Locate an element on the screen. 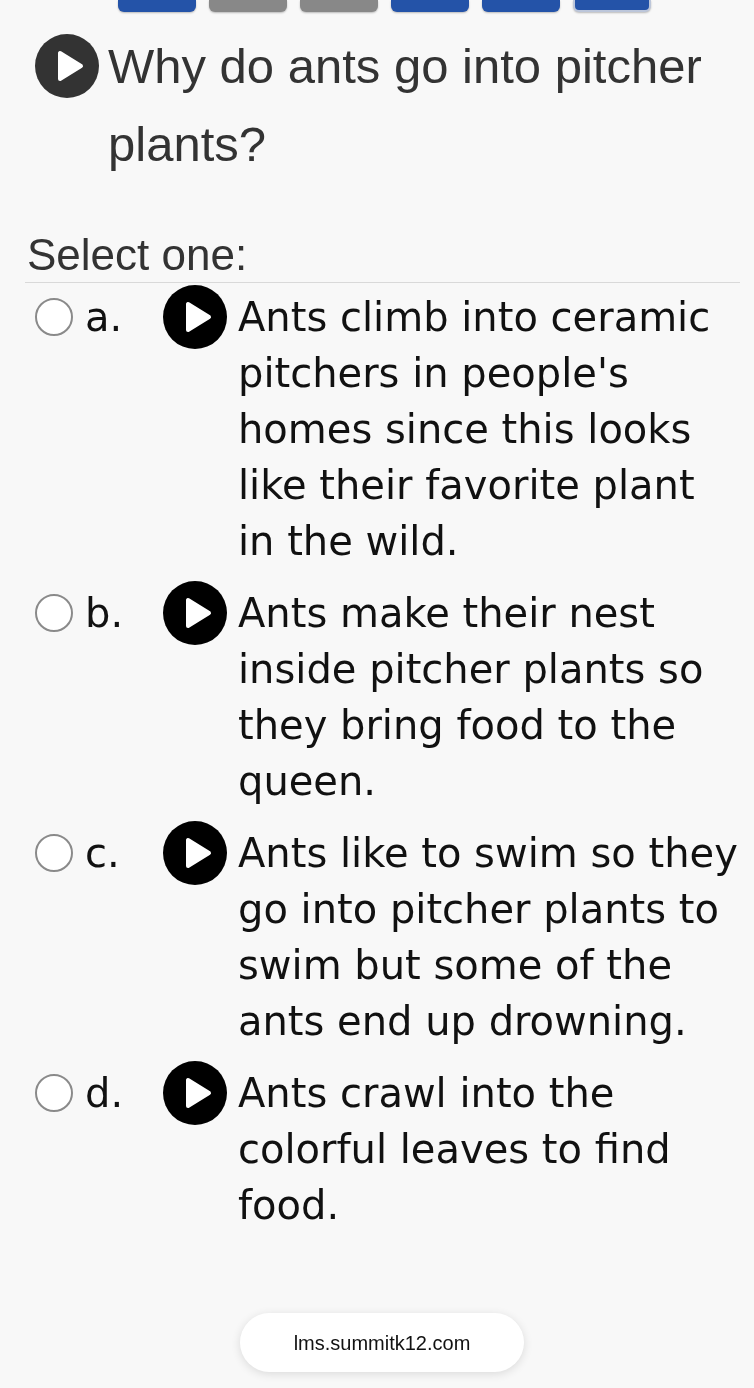 Image resolution: width=754 pixels, height=1388 pixels. address-bar: lms.summitk12.com is located at coordinates (382, 1342).